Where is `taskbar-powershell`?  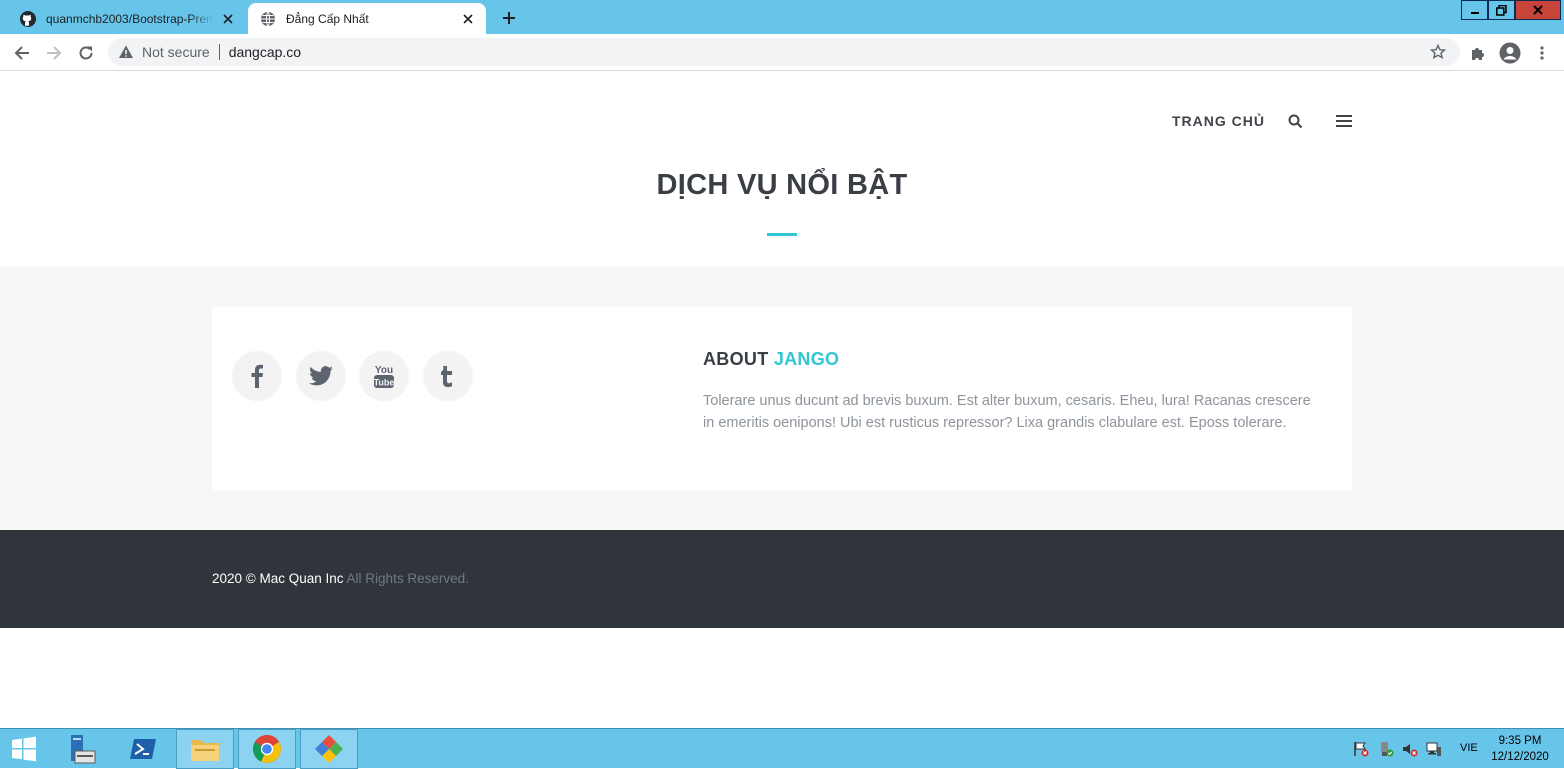
taskbar-powershell is located at coordinates (143, 749).